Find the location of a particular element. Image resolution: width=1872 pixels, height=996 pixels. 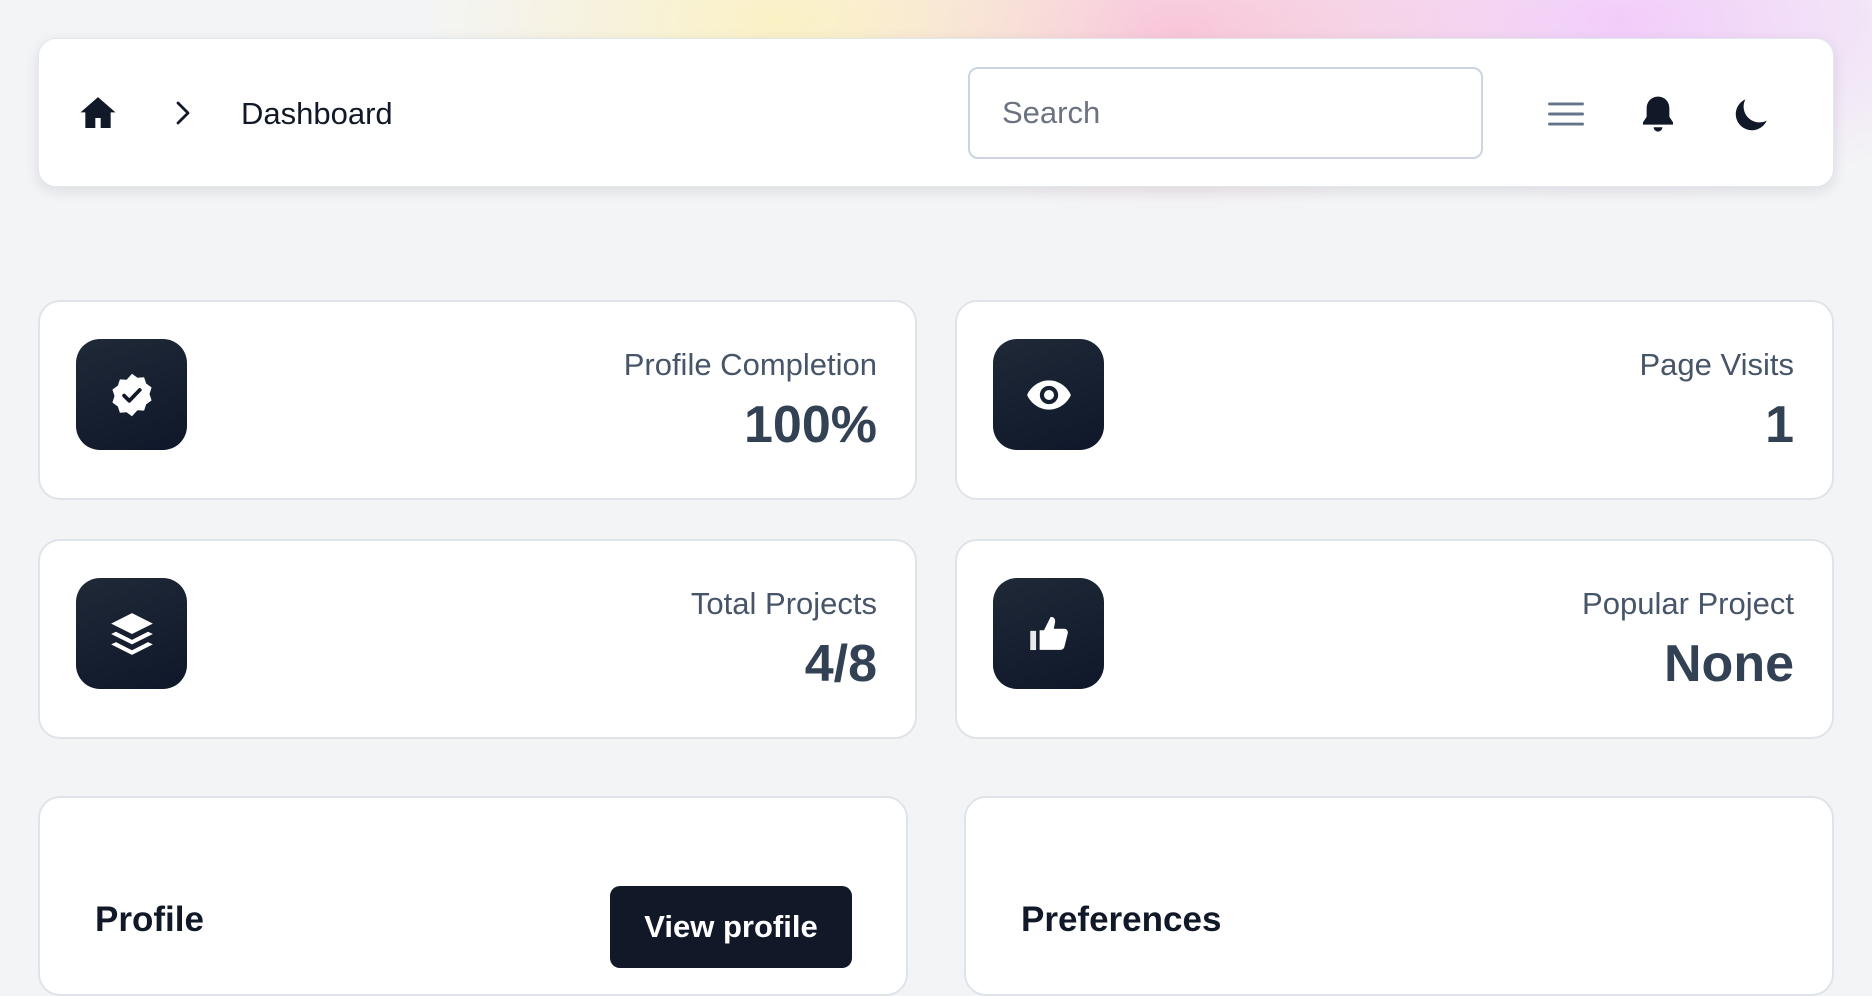

panel-title: Profile is located at coordinates (149, 919).